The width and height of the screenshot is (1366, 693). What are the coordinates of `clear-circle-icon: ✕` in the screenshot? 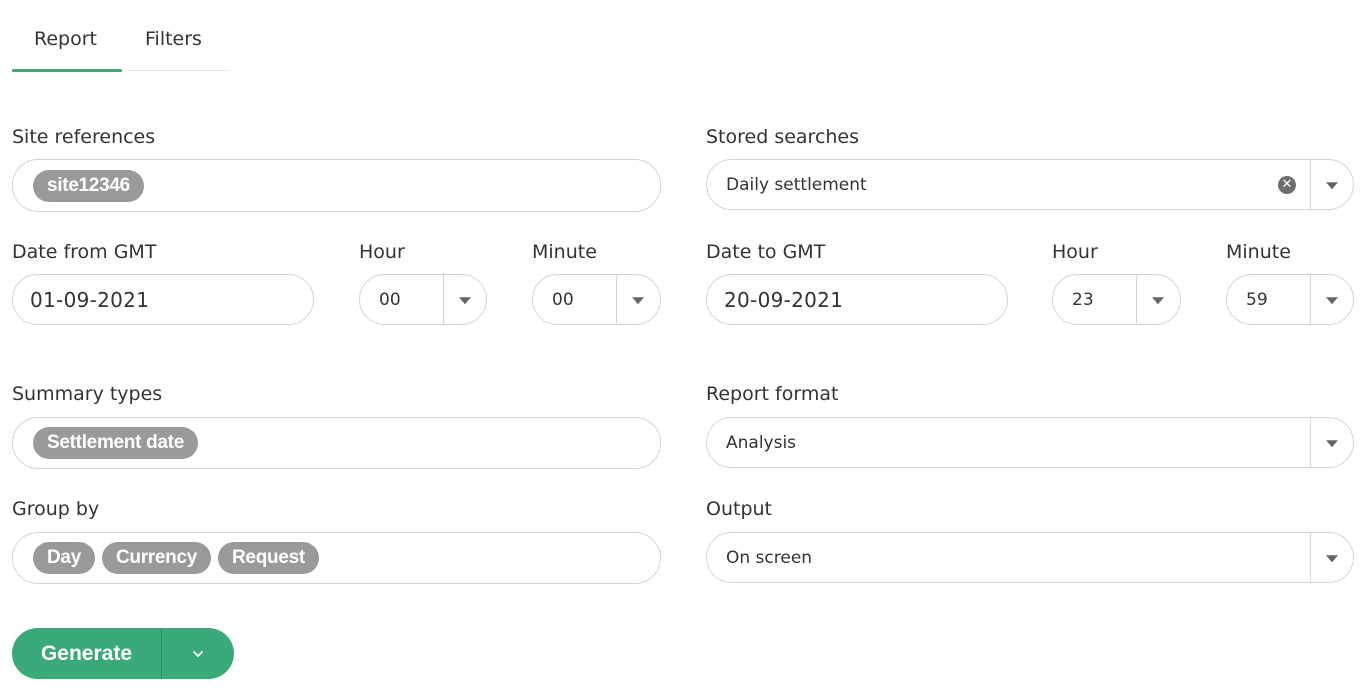 It's located at (1287, 184).